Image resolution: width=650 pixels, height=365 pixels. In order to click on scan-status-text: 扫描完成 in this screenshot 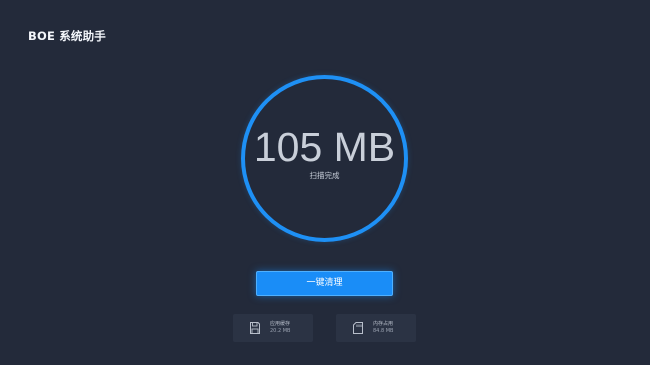, I will do `click(324, 175)`.